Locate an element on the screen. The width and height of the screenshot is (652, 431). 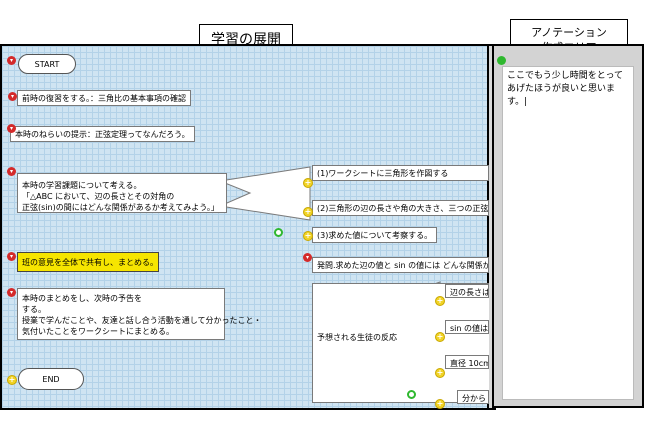
reaction-container: 予想される生徒の反応 is located at coordinates (400, 343).